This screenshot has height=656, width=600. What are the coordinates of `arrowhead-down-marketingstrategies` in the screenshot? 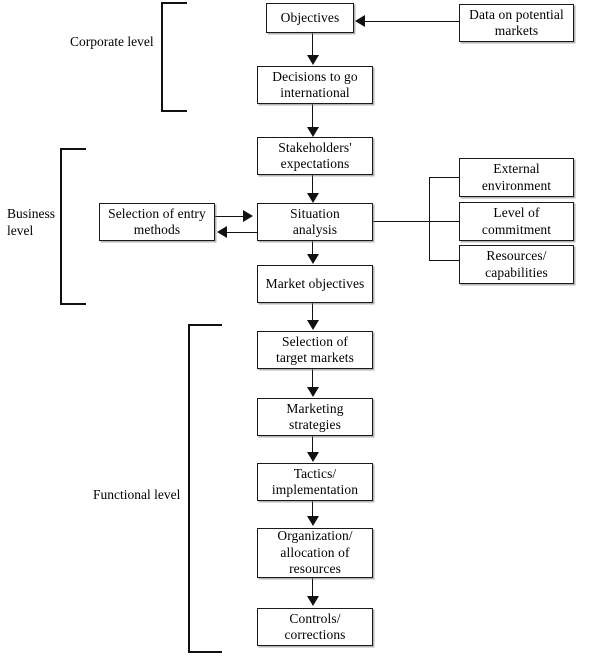 It's located at (313, 392).